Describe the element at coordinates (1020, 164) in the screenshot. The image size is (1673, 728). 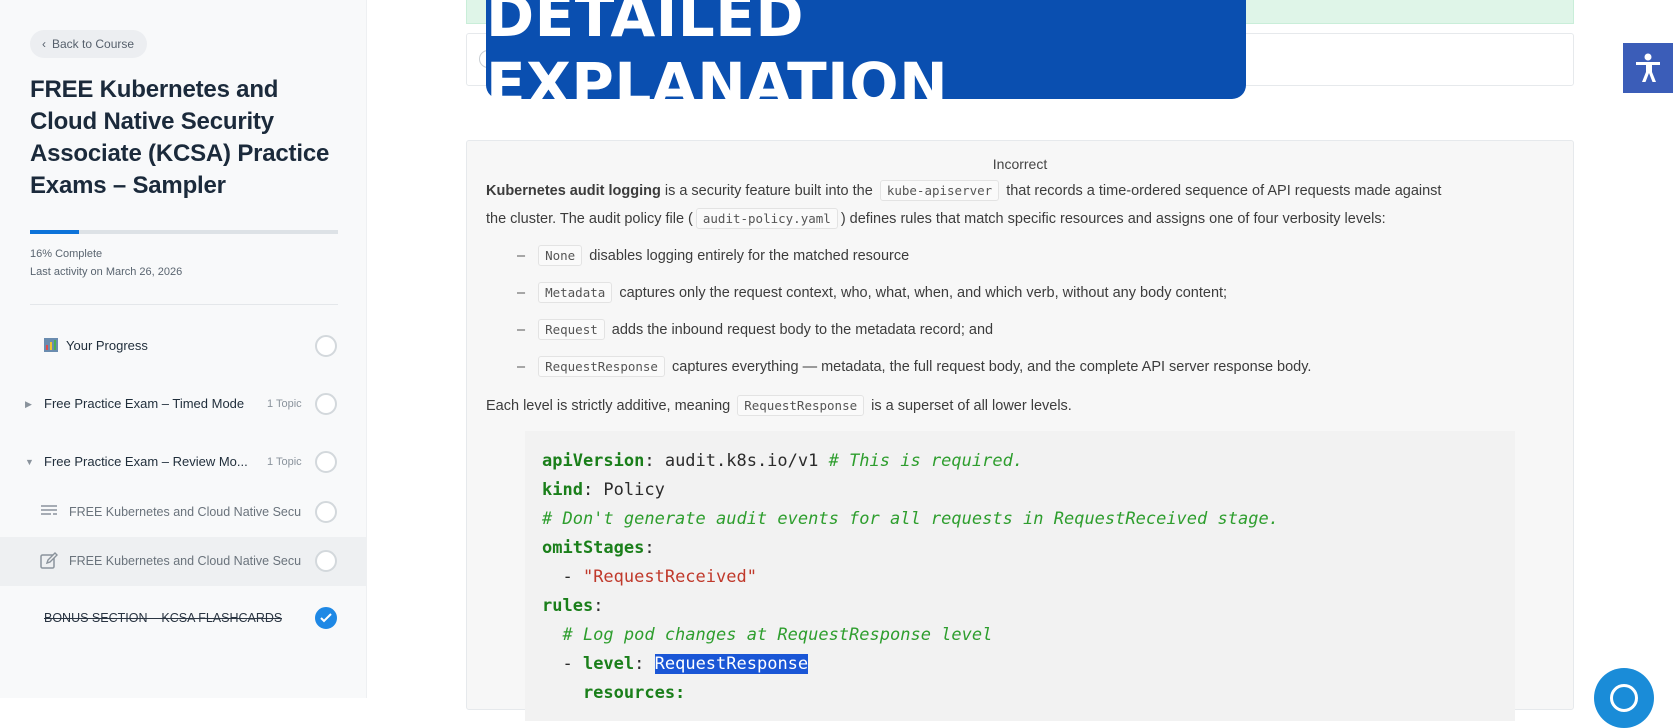
I see `answer-status: Incorrect` at that location.